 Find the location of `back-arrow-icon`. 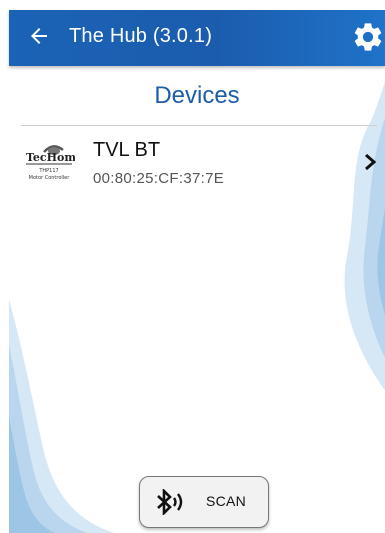

back-arrow-icon is located at coordinates (39, 36).